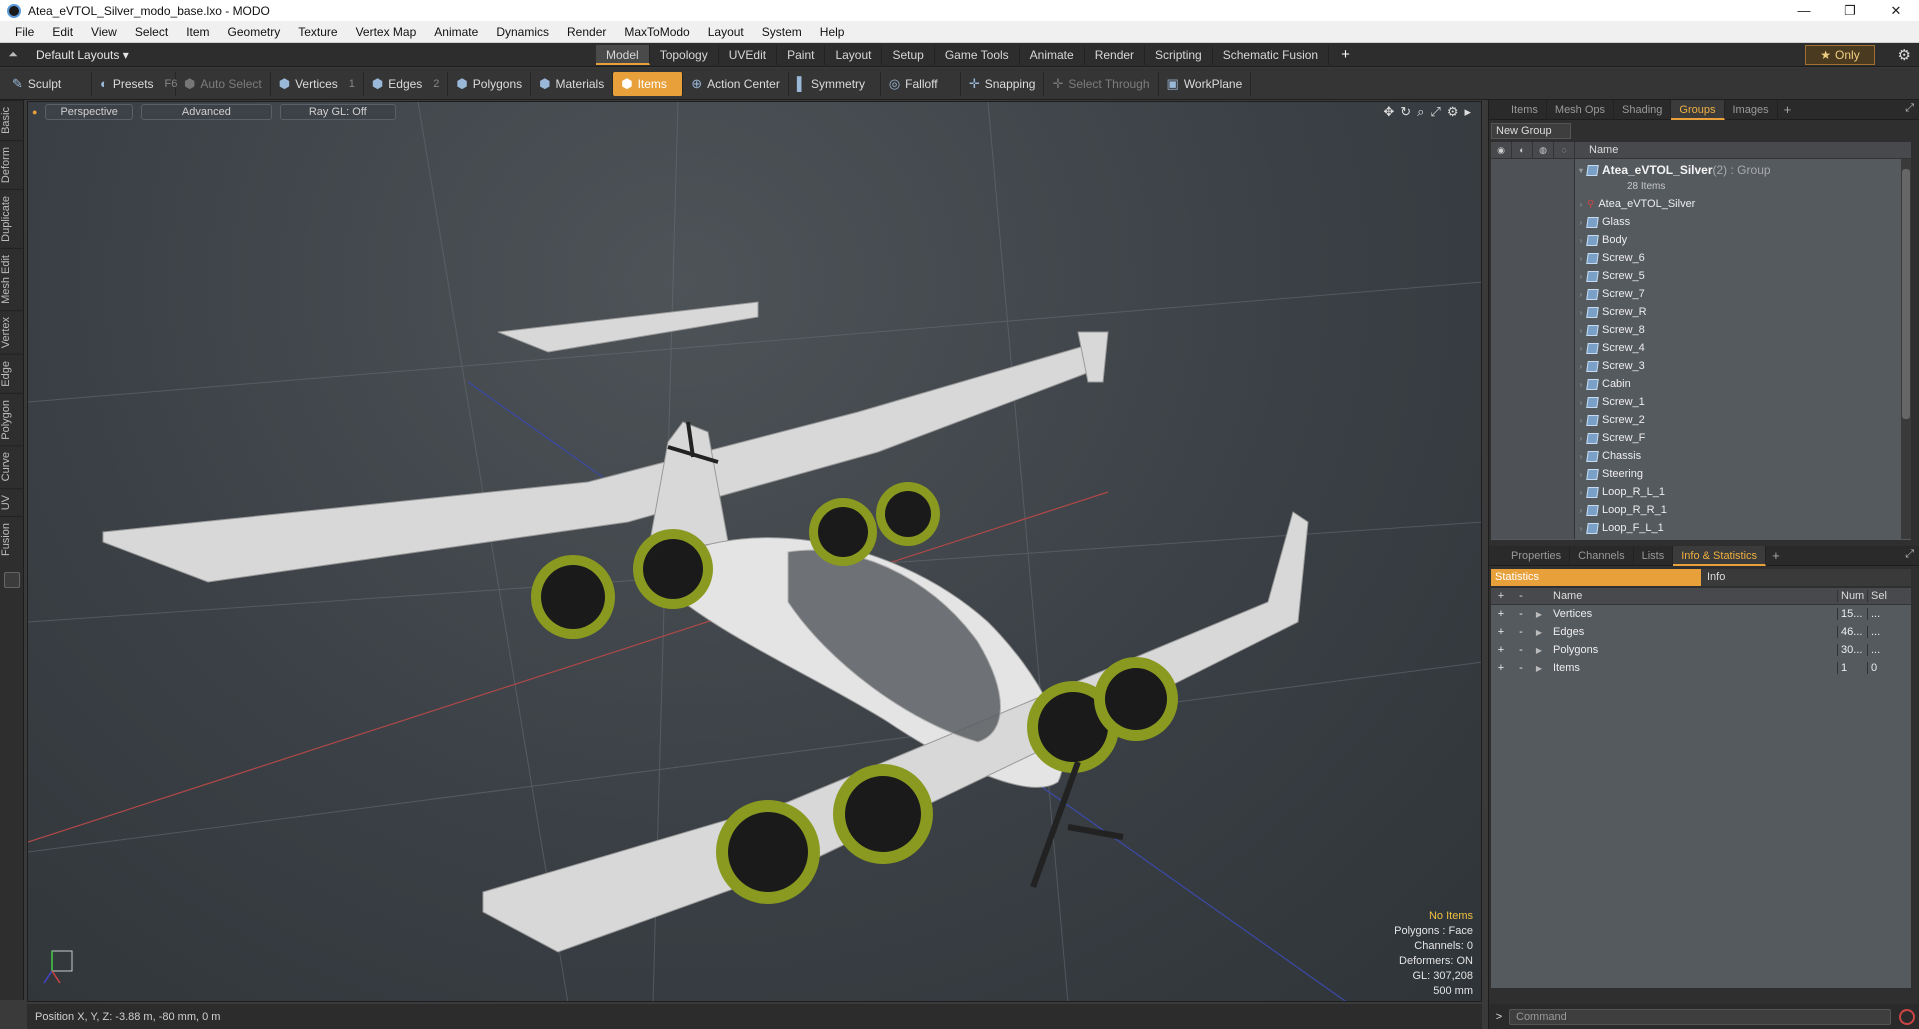 The image size is (1919, 1029). What do you see at coordinates (490, 83) in the screenshot?
I see `polygons-button: ⬢ Polygons` at bounding box center [490, 83].